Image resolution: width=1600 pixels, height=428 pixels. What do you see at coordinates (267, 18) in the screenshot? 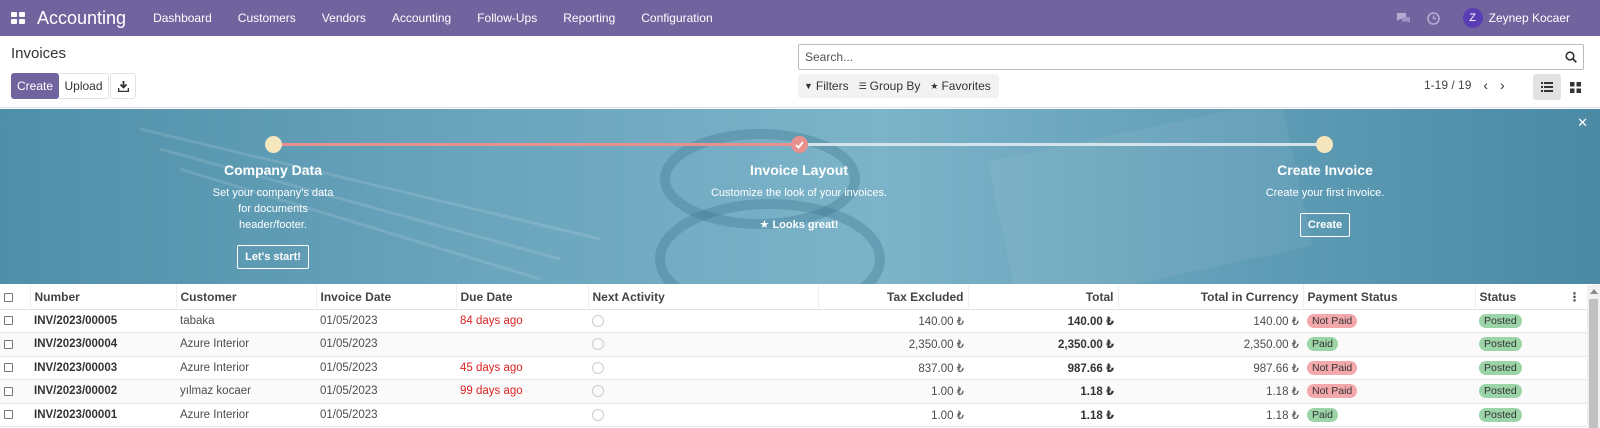
I see `menu-customers: Customers` at bounding box center [267, 18].